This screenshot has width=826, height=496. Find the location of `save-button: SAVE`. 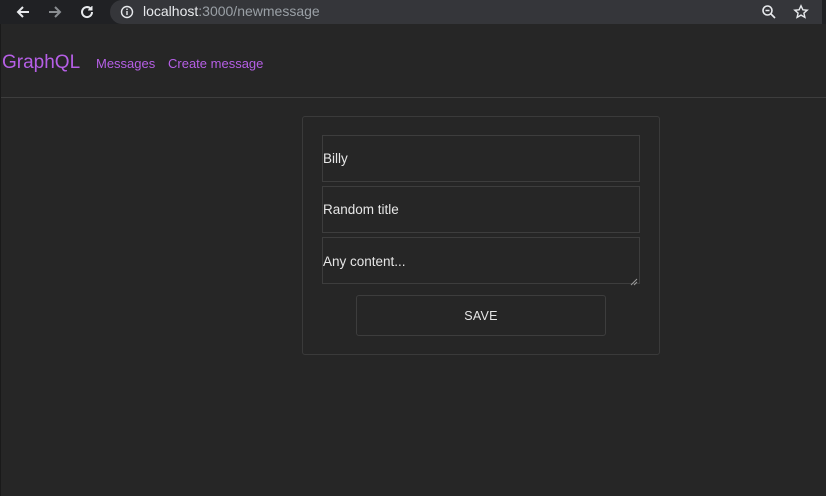

save-button: SAVE is located at coordinates (481, 315).